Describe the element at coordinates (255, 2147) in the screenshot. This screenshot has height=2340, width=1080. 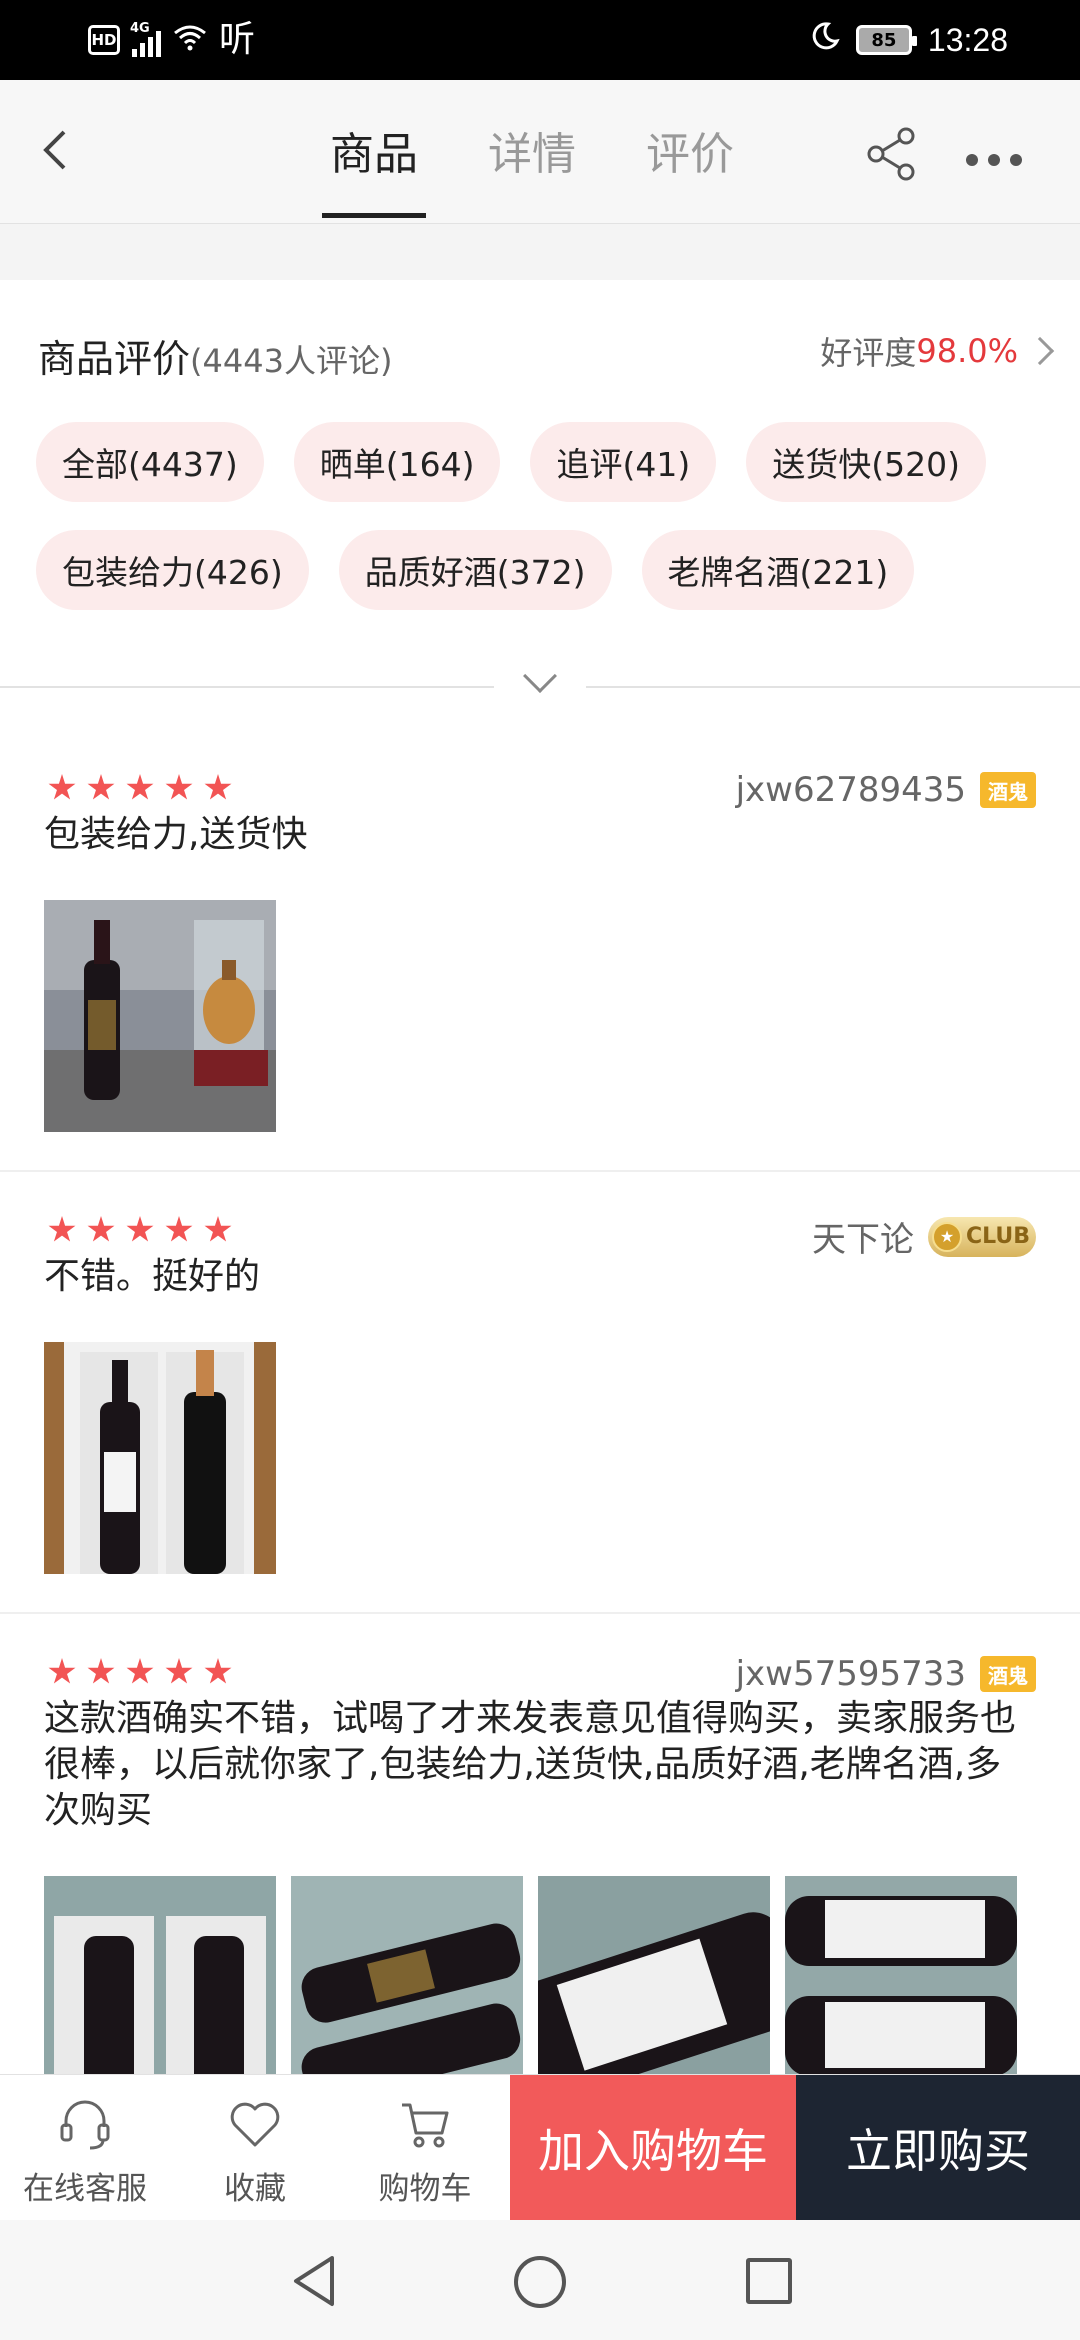
I see `favorite-button: 收藏` at that location.